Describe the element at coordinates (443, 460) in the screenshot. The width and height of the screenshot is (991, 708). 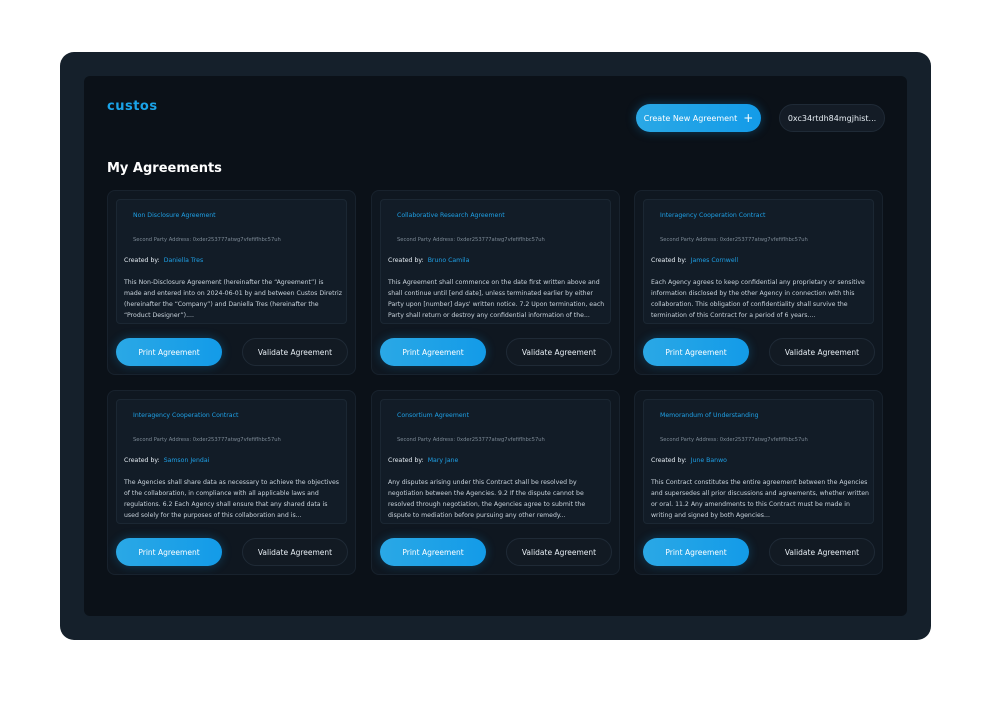
I see `created-by-name: Mary Jane` at that location.